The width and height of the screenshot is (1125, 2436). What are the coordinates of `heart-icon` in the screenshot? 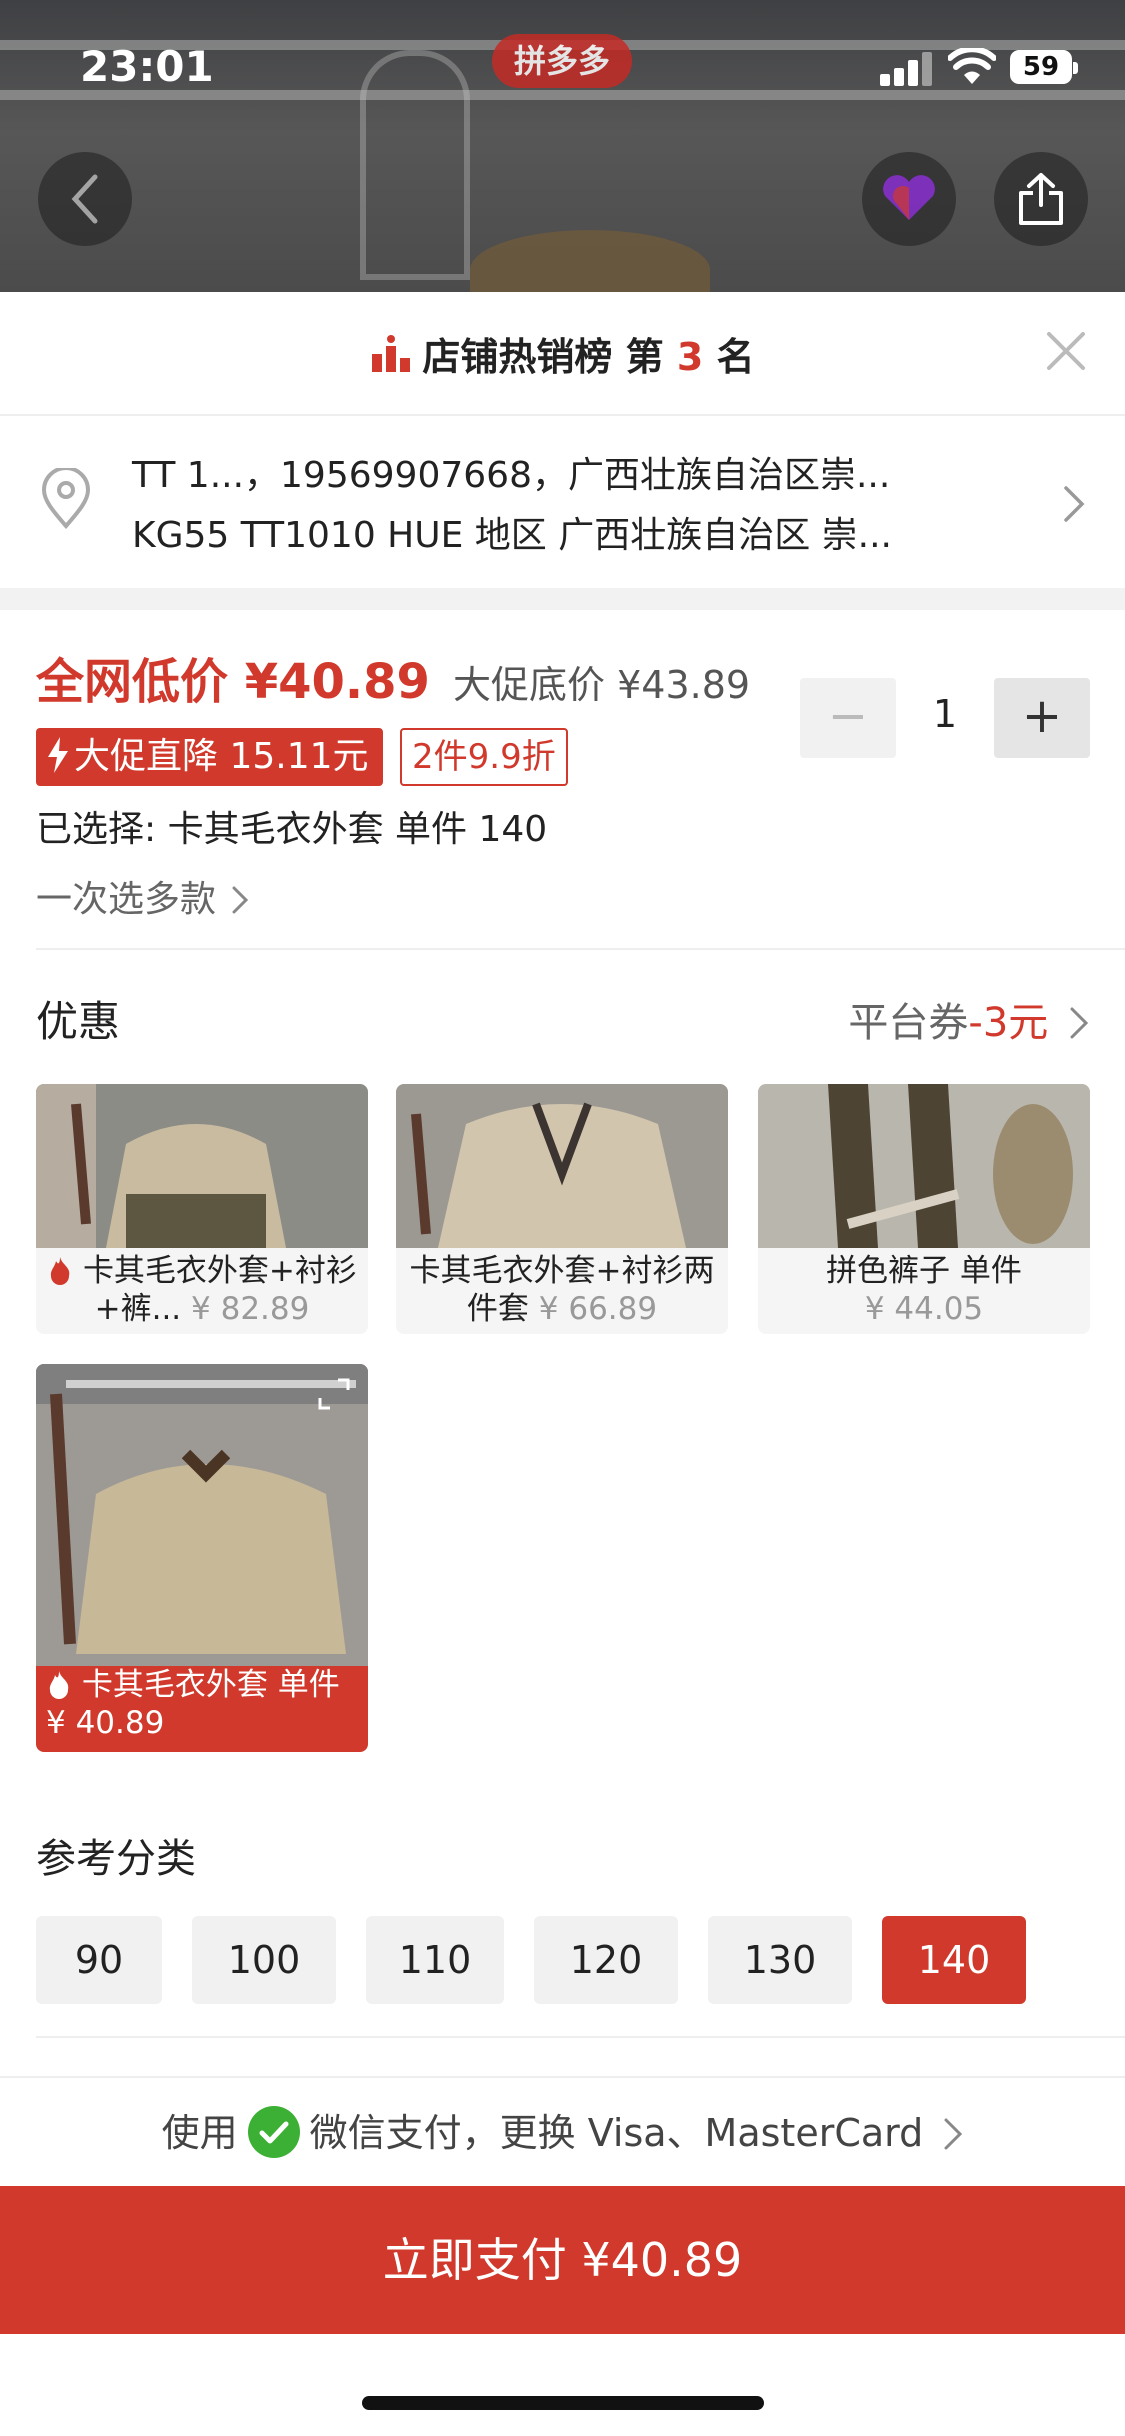 It's located at (909, 197).